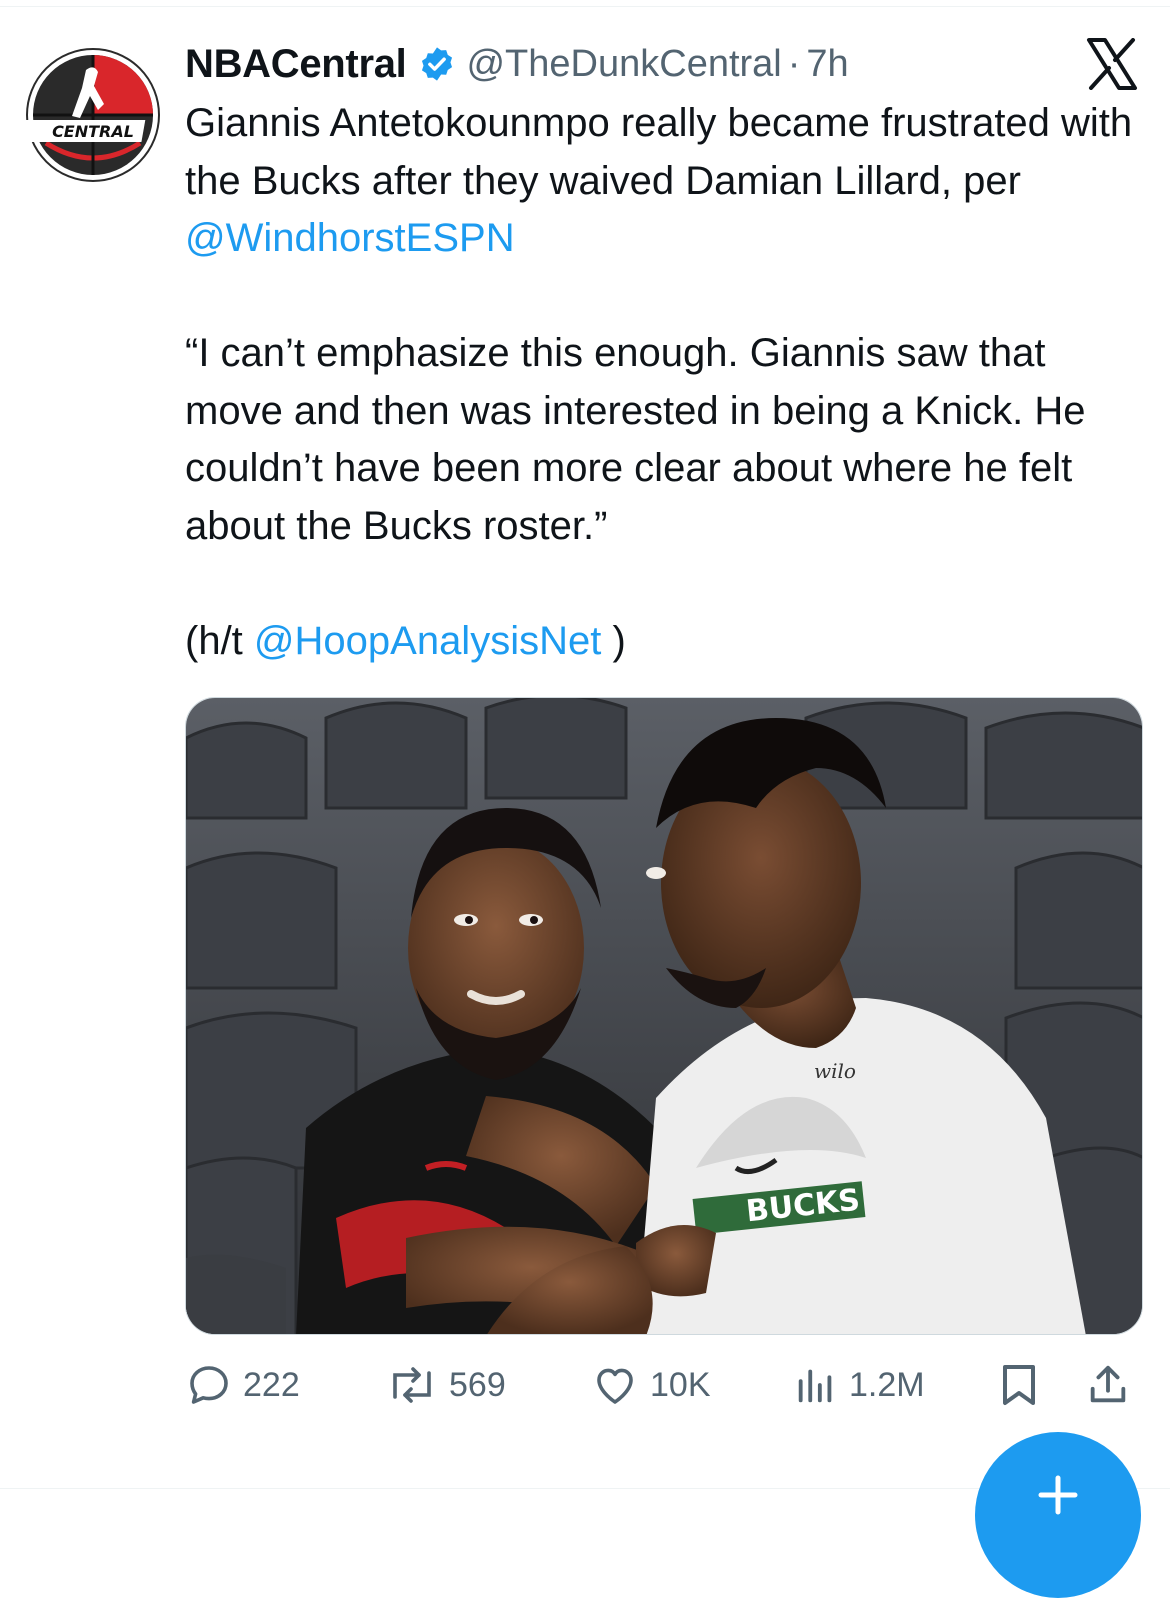 The width and height of the screenshot is (1170, 1598). I want to click on bookmark-icon, so click(1019, 1385).